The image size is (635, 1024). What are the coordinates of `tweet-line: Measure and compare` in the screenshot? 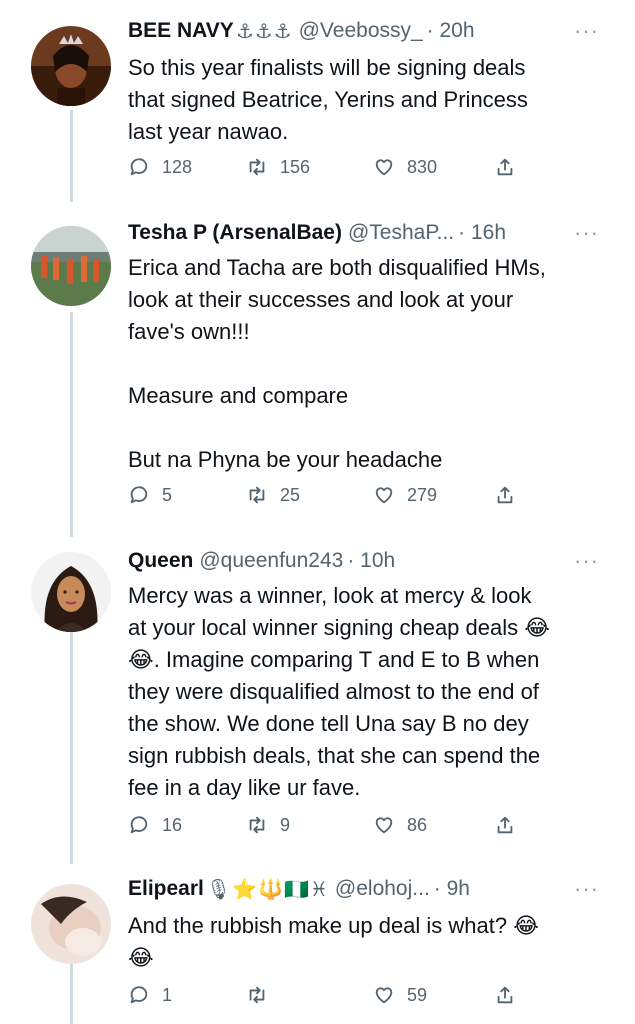 It's located at (238, 395).